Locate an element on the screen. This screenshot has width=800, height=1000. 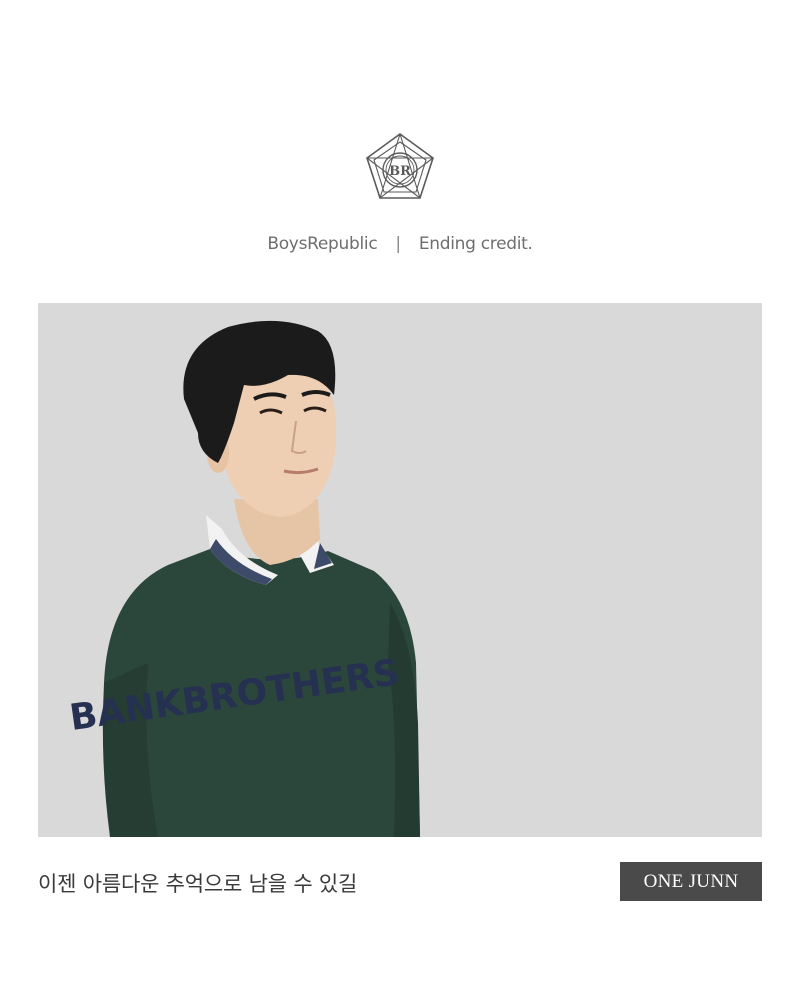
member-name-badge: ONE JUNN is located at coordinates (691, 881).